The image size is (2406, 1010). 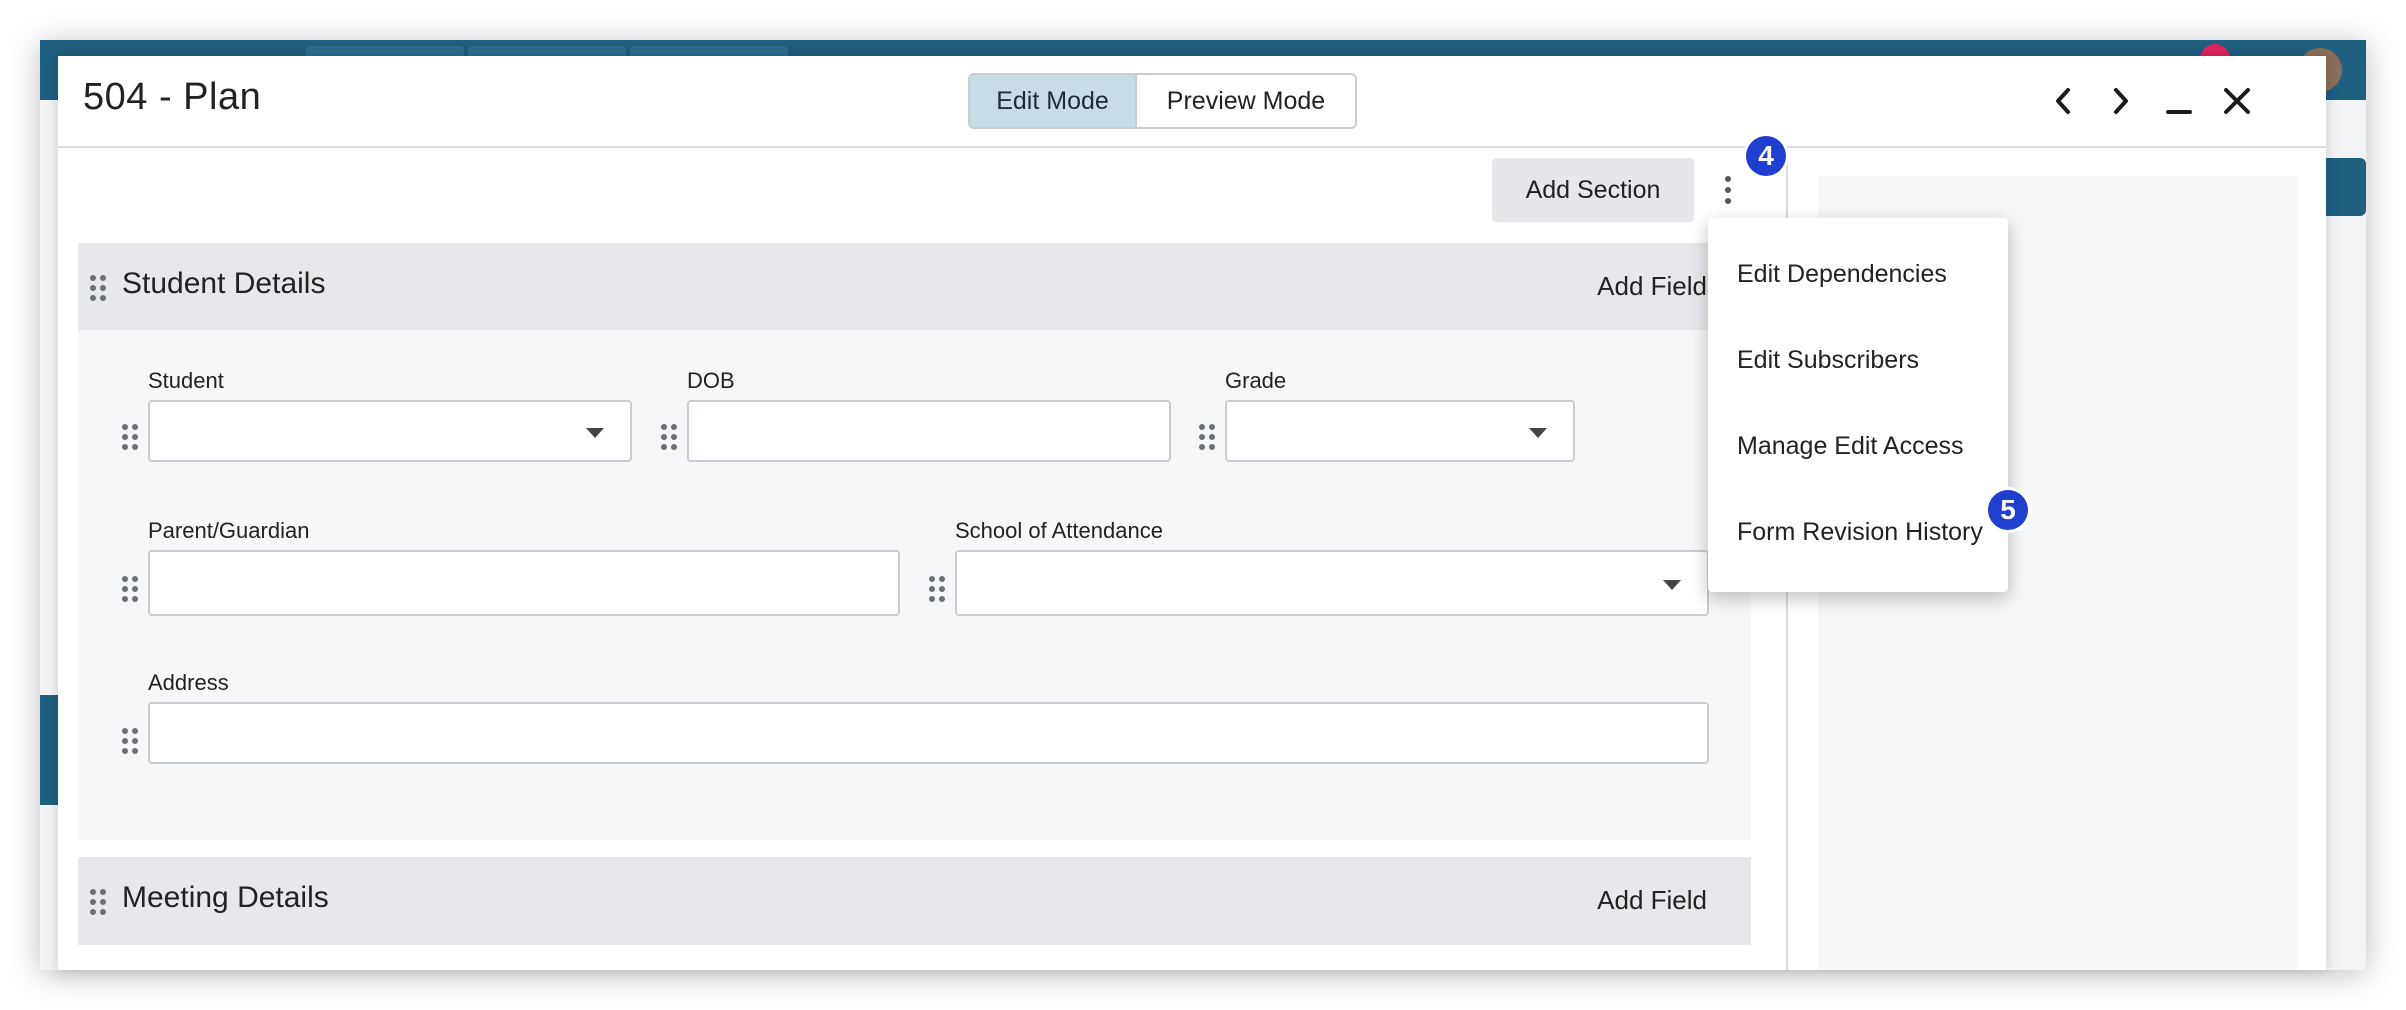 I want to click on field-label-parent-guardian: Parent/Guardian, so click(x=229, y=530).